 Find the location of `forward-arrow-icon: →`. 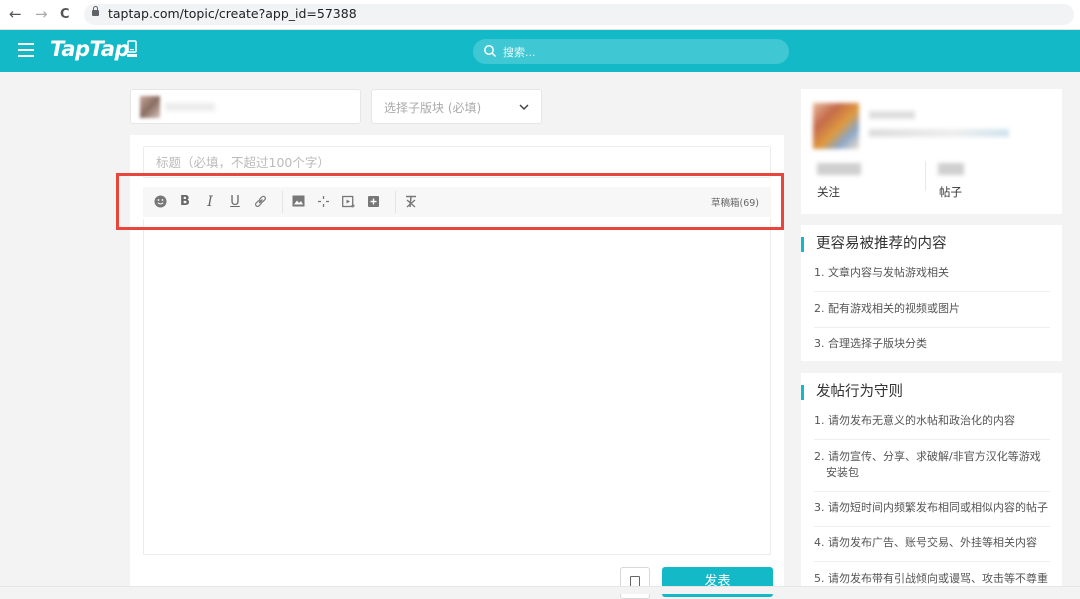

forward-arrow-icon: → is located at coordinates (41, 14).